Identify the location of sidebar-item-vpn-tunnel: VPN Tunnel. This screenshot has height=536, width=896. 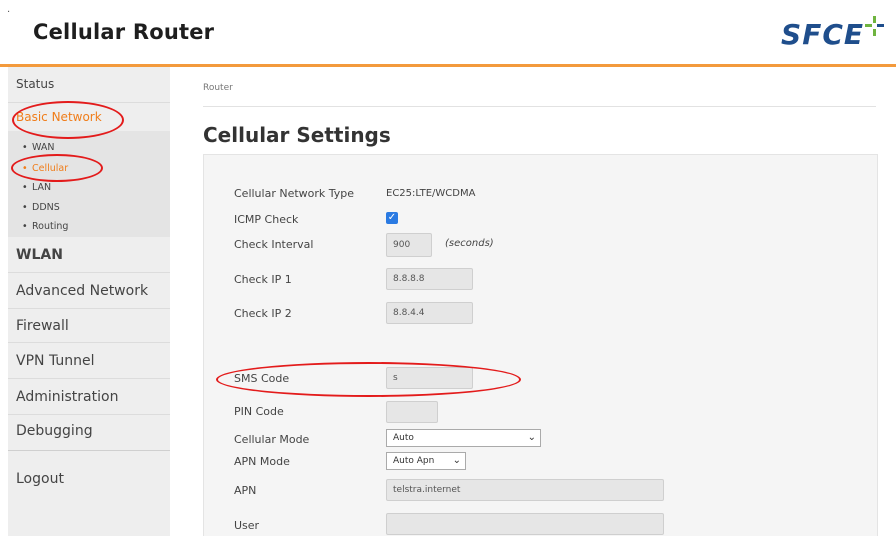
(89, 361).